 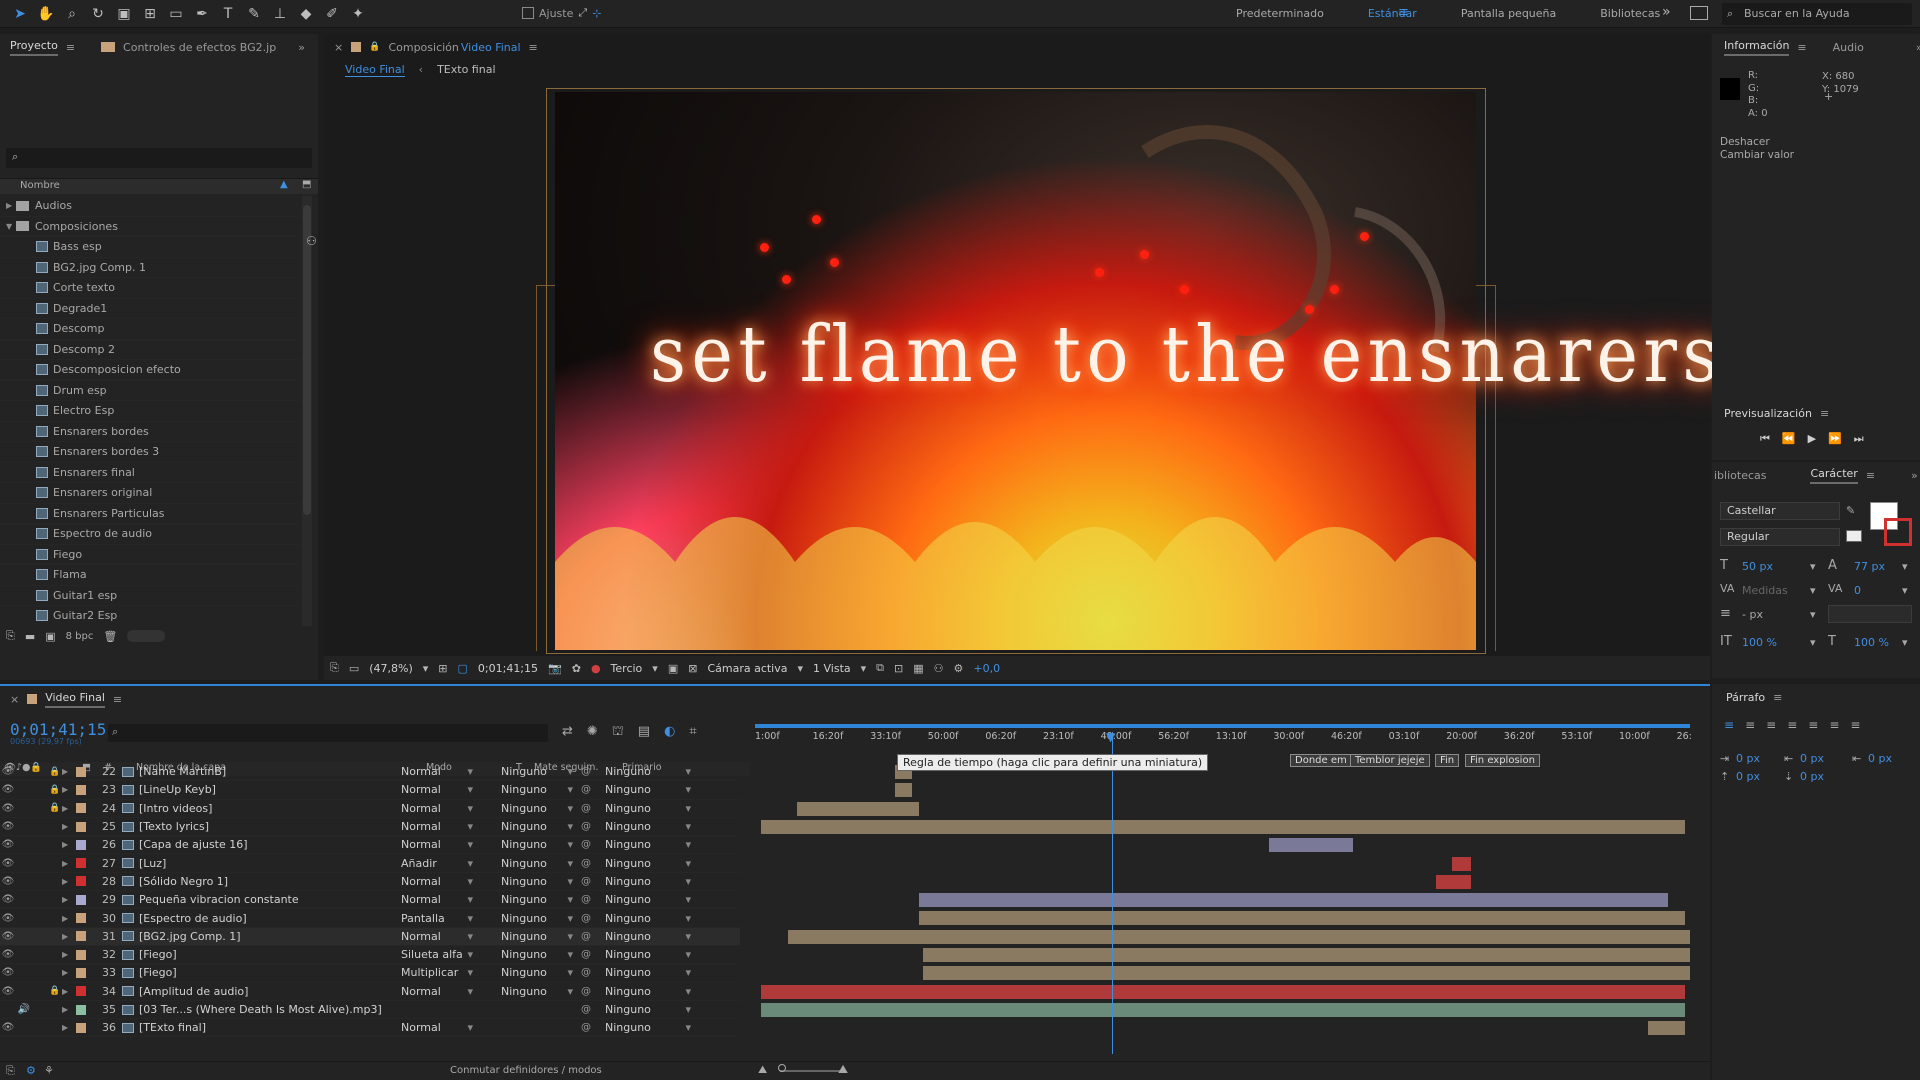 I want to click on camera-tool-icon: ▣, so click(x=124, y=14).